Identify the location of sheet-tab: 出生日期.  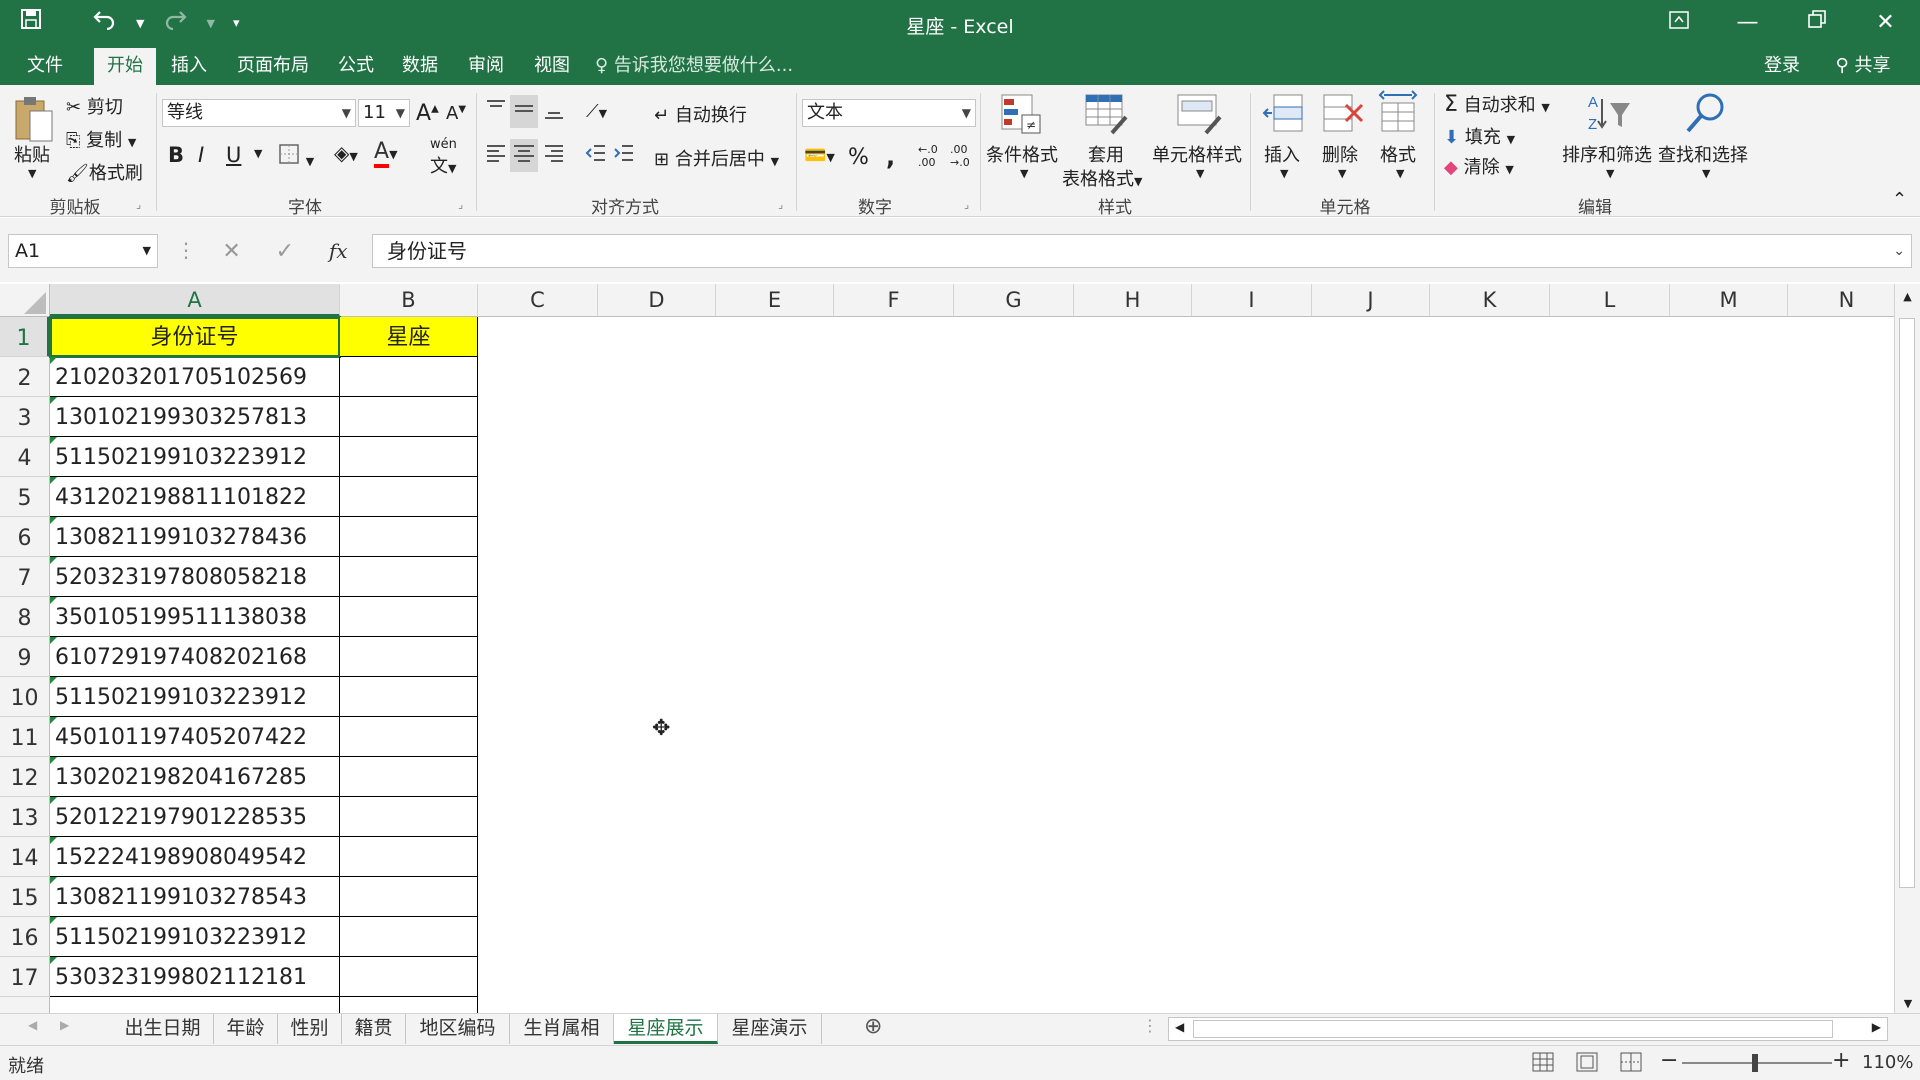
(163, 1029).